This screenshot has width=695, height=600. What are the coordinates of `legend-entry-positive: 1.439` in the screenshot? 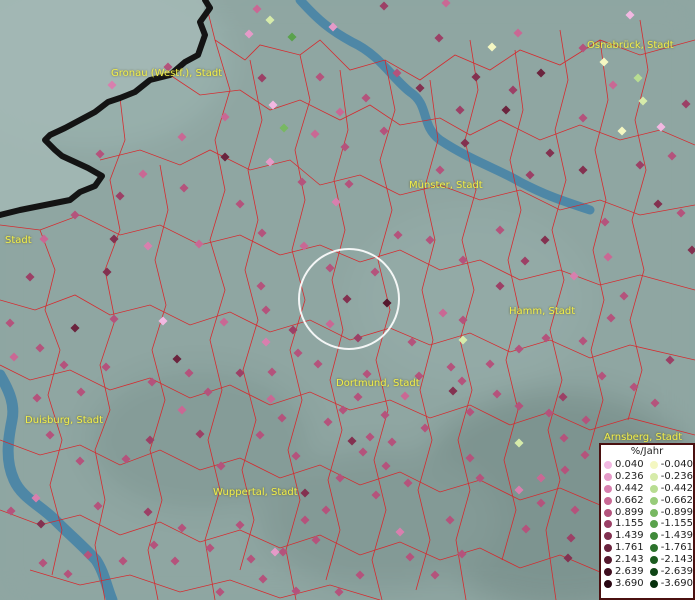 It's located at (624, 536).